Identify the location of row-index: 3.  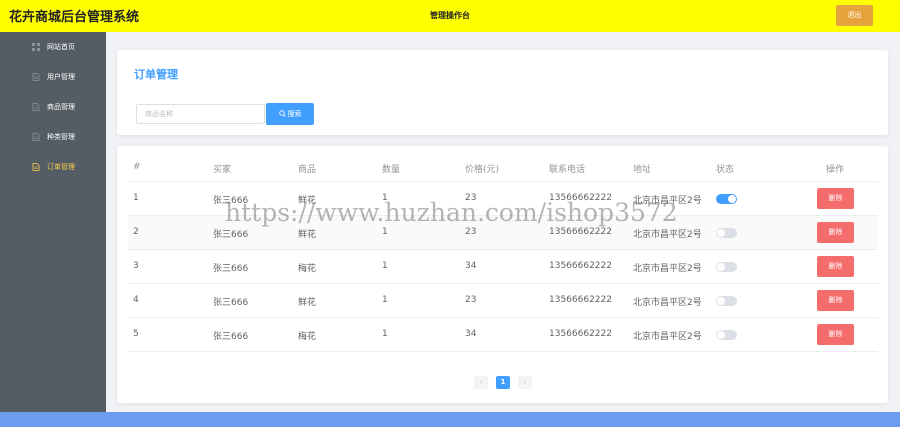
(136, 266).